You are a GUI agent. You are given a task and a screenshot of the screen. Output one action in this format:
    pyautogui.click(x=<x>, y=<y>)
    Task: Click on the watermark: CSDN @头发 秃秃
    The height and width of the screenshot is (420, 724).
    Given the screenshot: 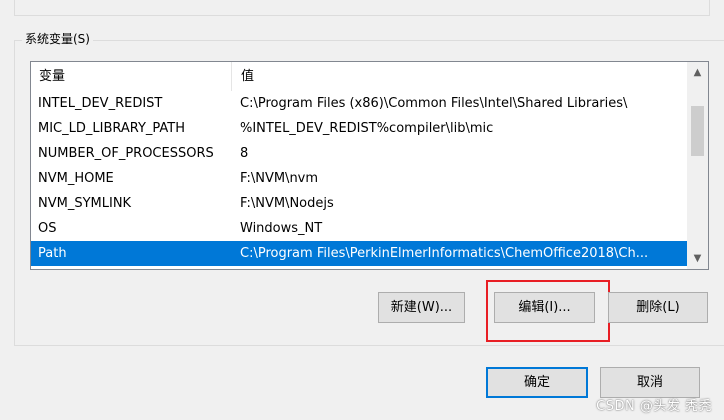 What is the action you would take?
    pyautogui.click(x=654, y=406)
    